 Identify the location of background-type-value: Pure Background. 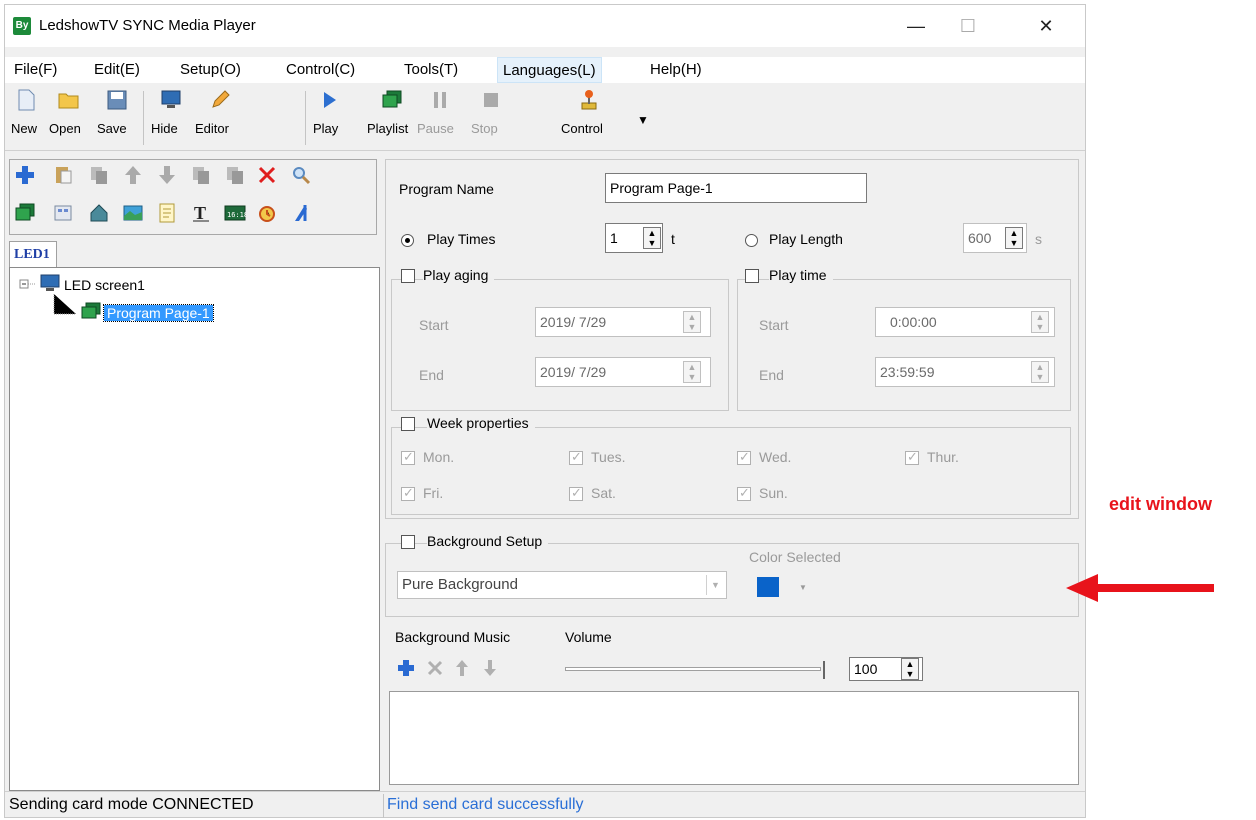
(460, 584).